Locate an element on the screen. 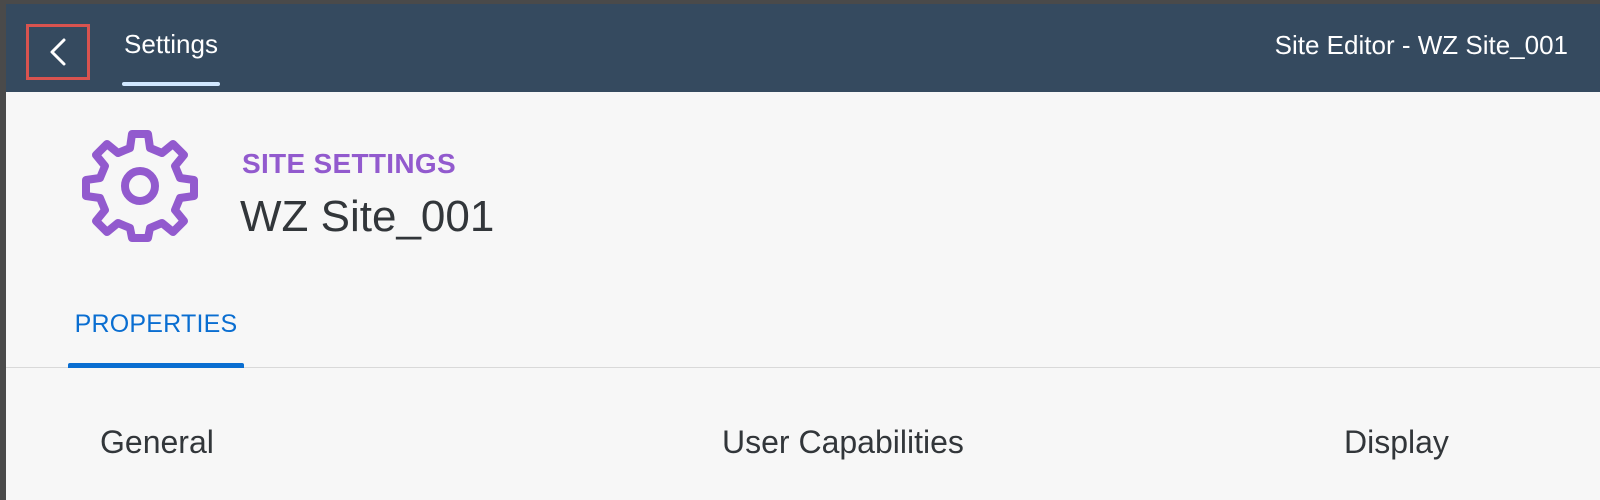 This screenshot has height=500, width=1600. tab-properties: PROPERTIES is located at coordinates (156, 323).